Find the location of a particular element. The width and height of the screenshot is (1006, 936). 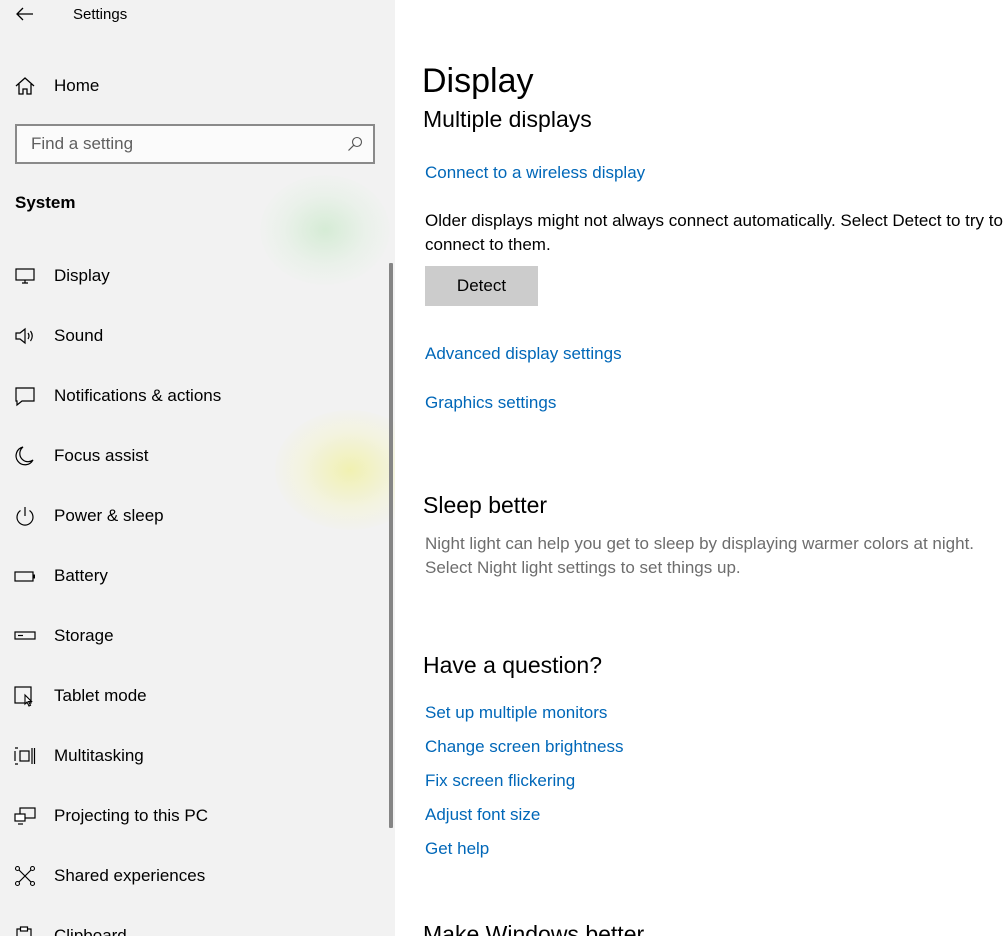

sidebar-item-label: Storage is located at coordinates (84, 635).